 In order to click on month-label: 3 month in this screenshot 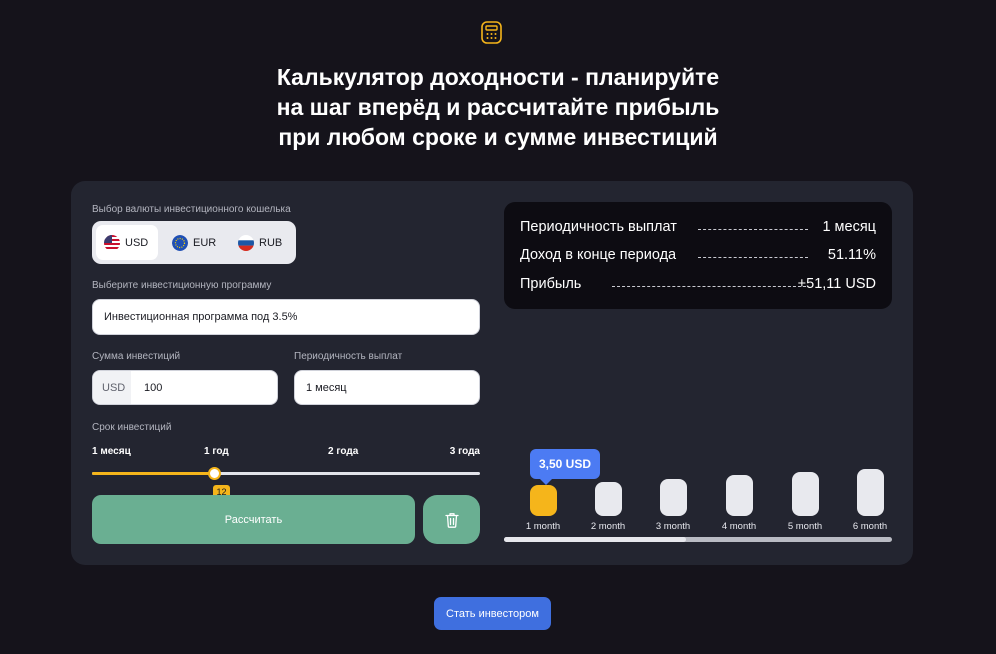, I will do `click(673, 526)`.